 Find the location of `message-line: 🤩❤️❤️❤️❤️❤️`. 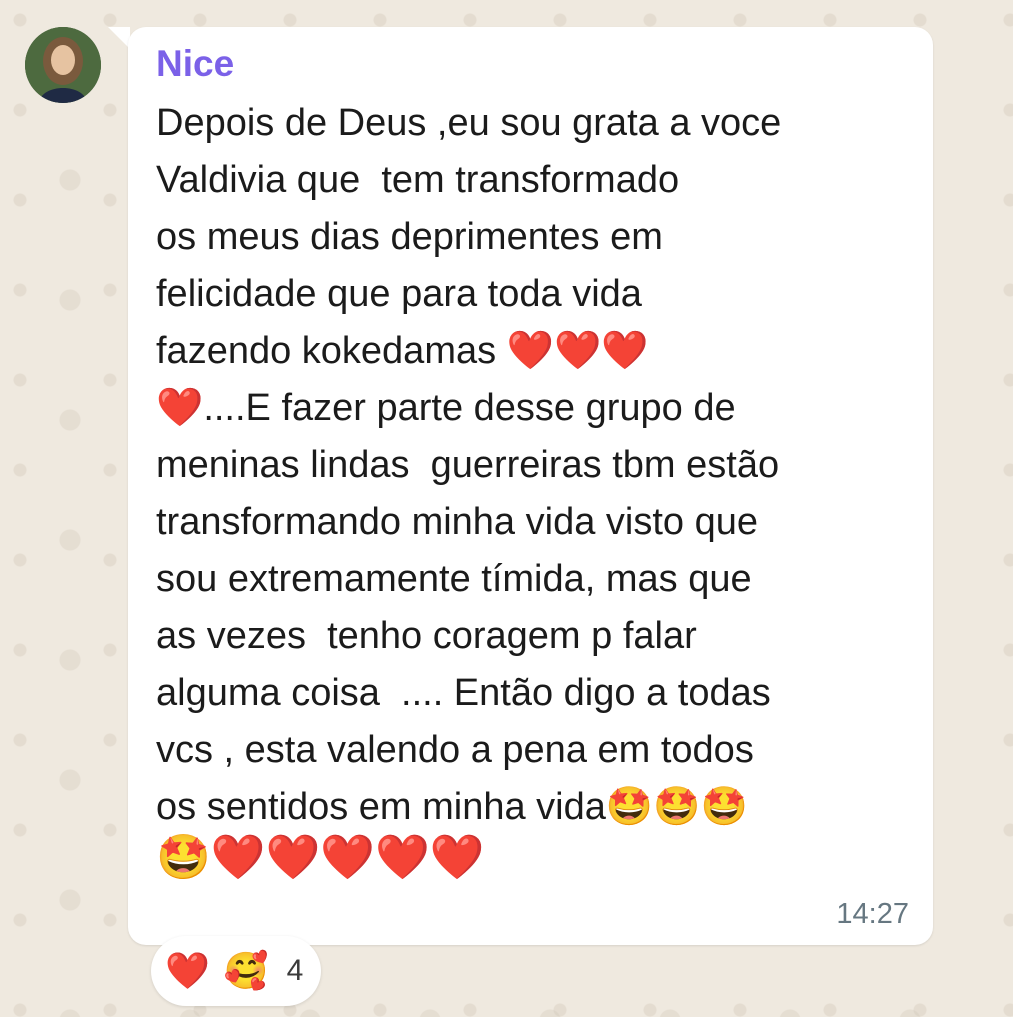

message-line: 🤩❤️❤️❤️❤️❤️ is located at coordinates (320, 857).